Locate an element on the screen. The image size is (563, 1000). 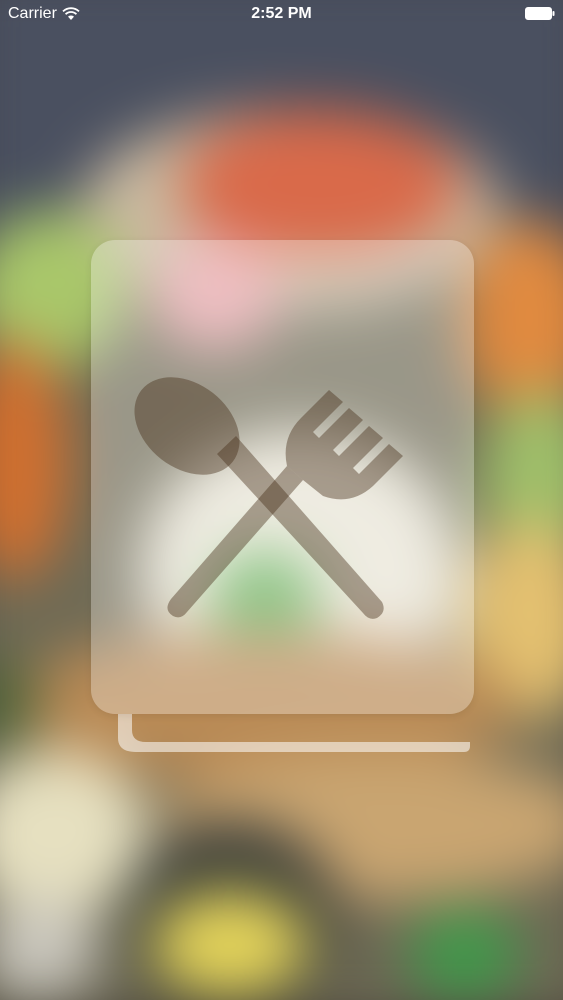
battery-icon is located at coordinates (540, 13).